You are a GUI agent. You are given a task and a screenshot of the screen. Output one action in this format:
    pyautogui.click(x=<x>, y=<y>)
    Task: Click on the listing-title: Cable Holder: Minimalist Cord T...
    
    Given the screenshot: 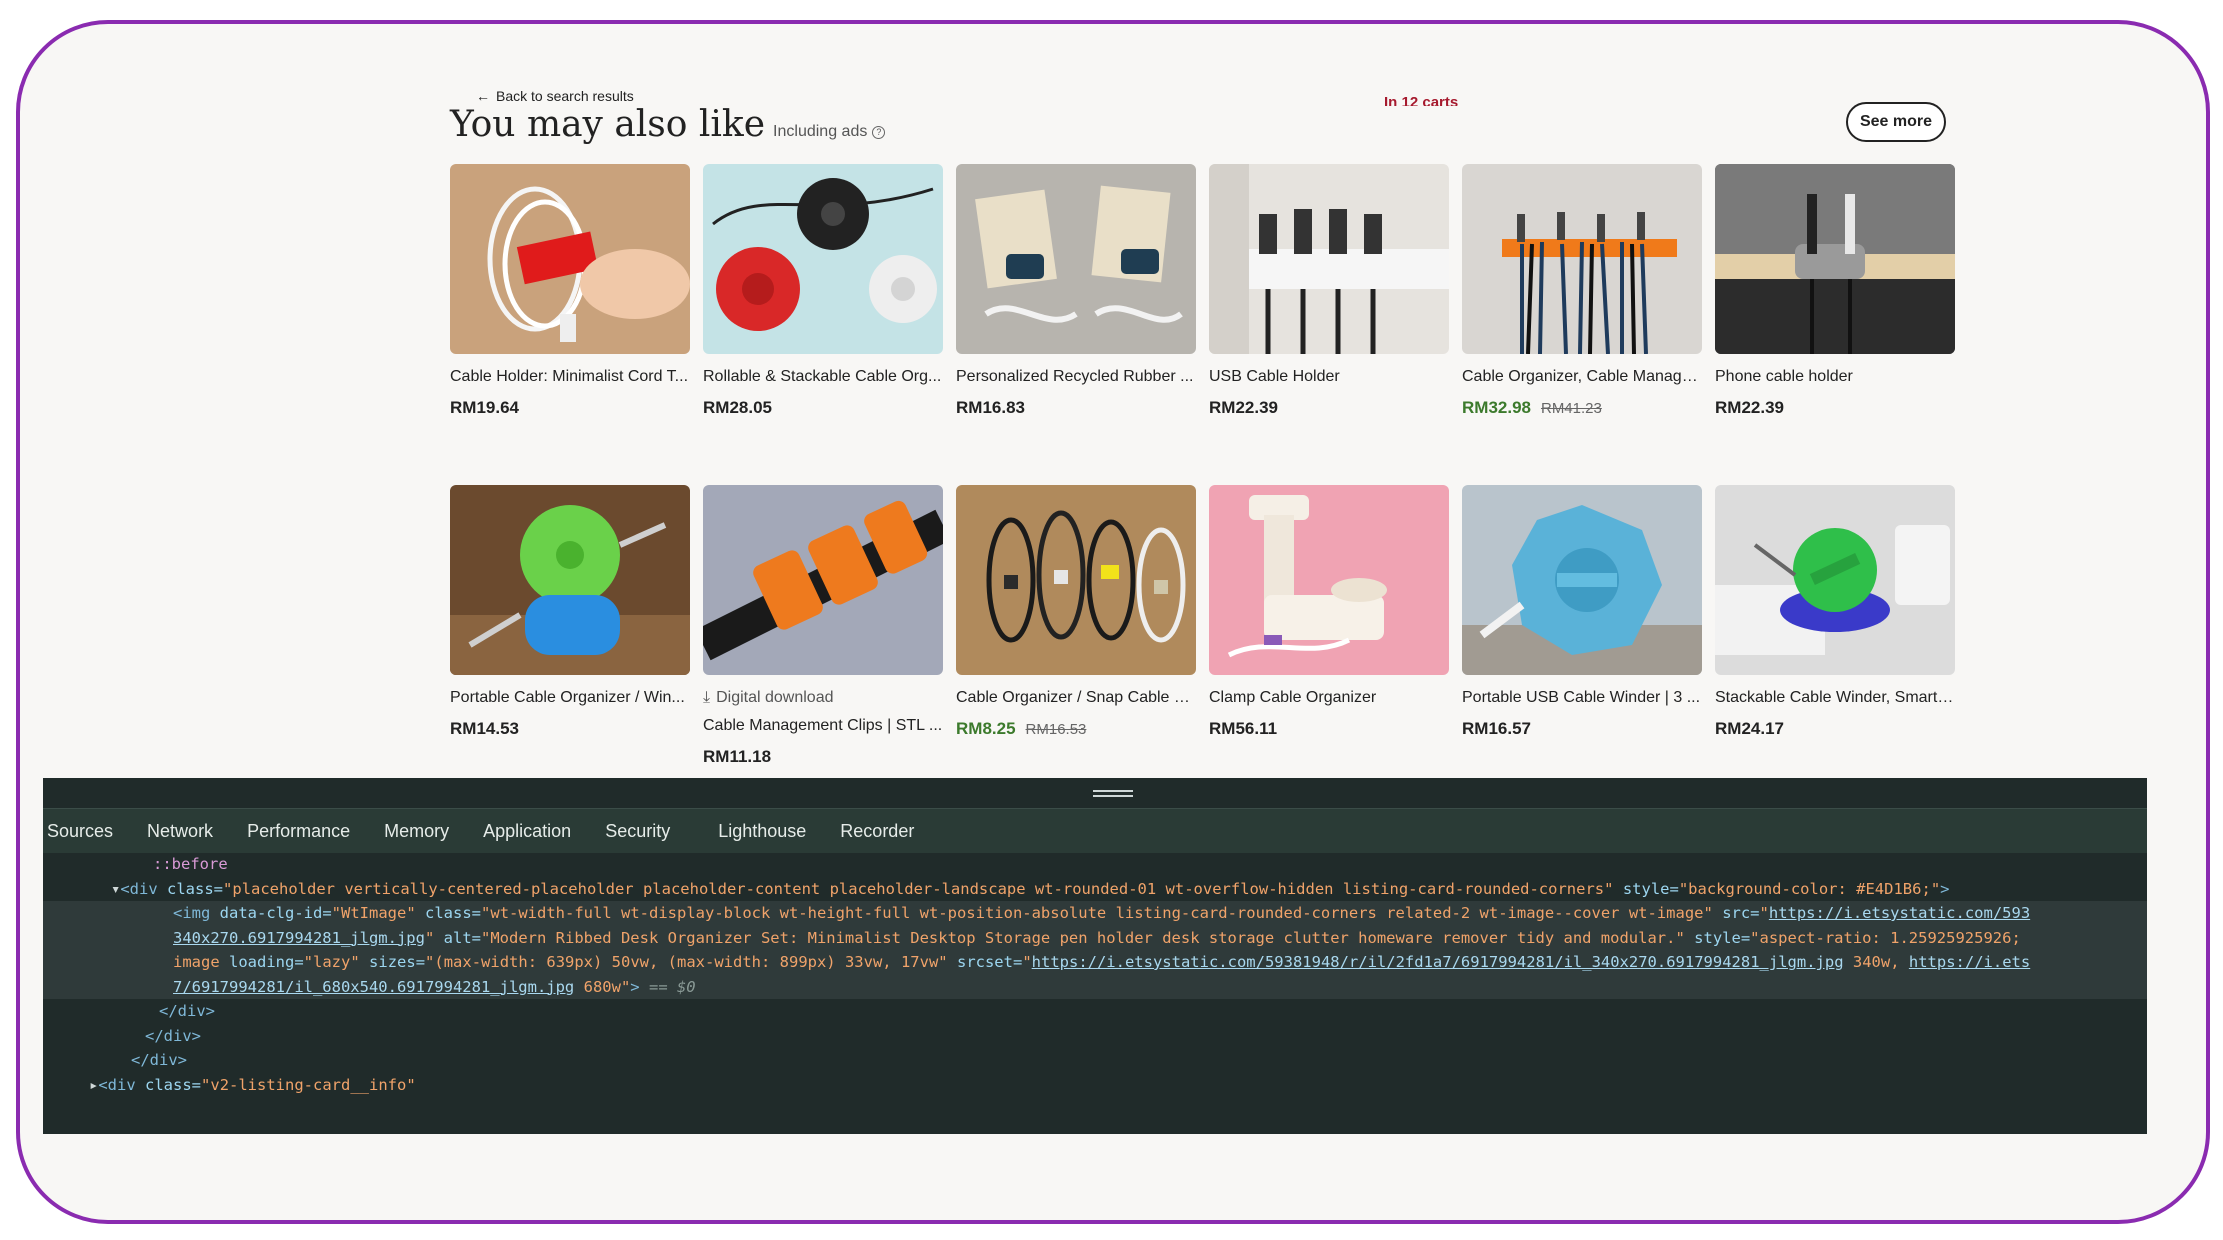 What is the action you would take?
    pyautogui.click(x=570, y=377)
    